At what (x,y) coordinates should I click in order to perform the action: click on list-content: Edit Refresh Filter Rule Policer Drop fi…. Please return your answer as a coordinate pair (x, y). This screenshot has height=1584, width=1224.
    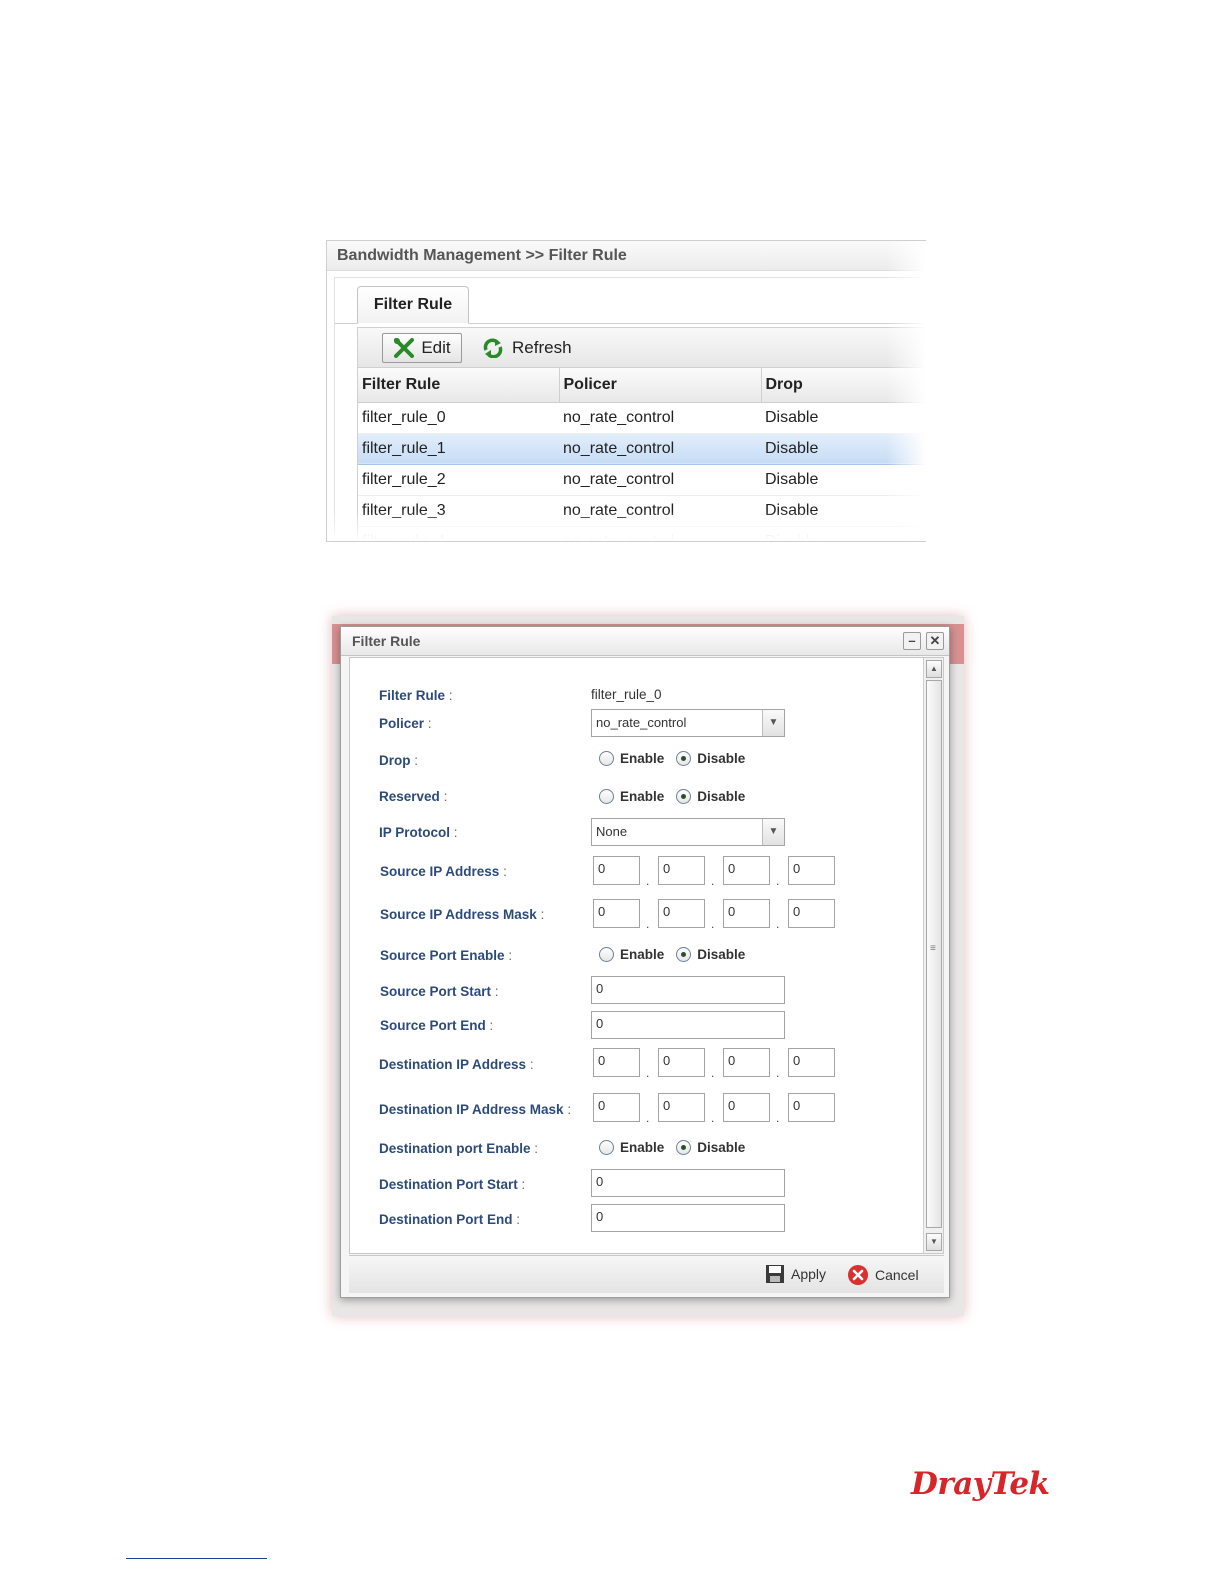
    Looking at the image, I should click on (641, 434).